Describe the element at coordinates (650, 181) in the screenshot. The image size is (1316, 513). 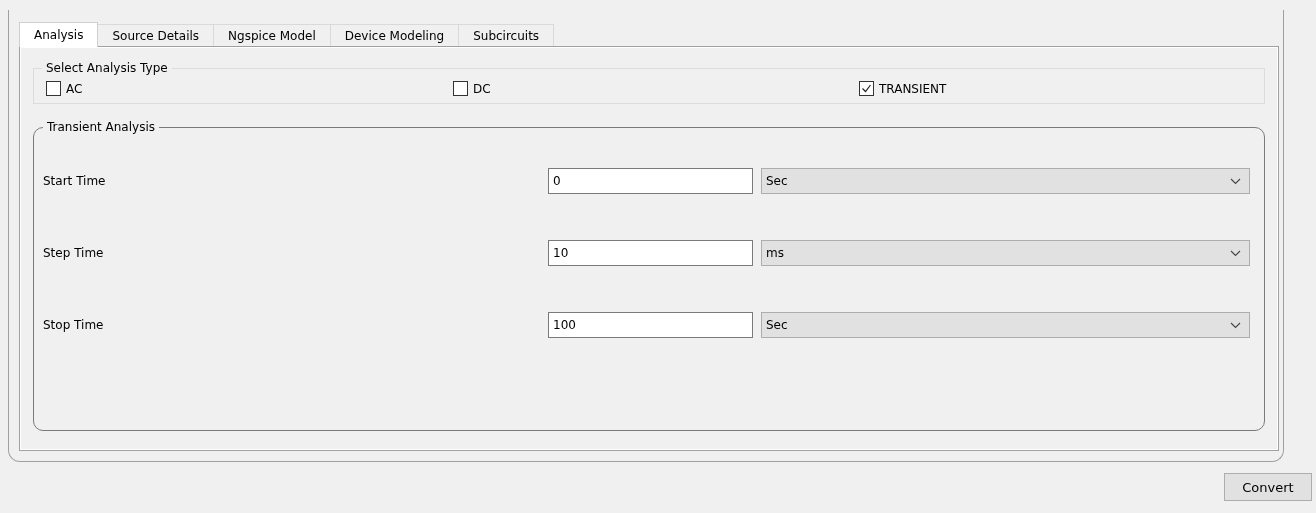
I see `input-field: 0` at that location.